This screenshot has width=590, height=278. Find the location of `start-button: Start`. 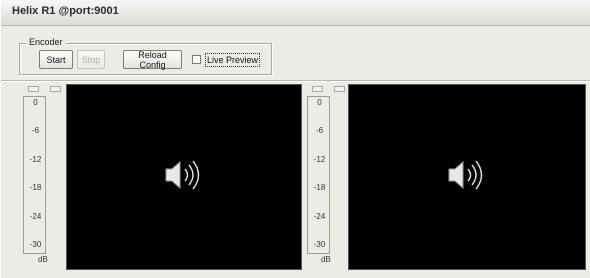

start-button: Start is located at coordinates (56, 59).